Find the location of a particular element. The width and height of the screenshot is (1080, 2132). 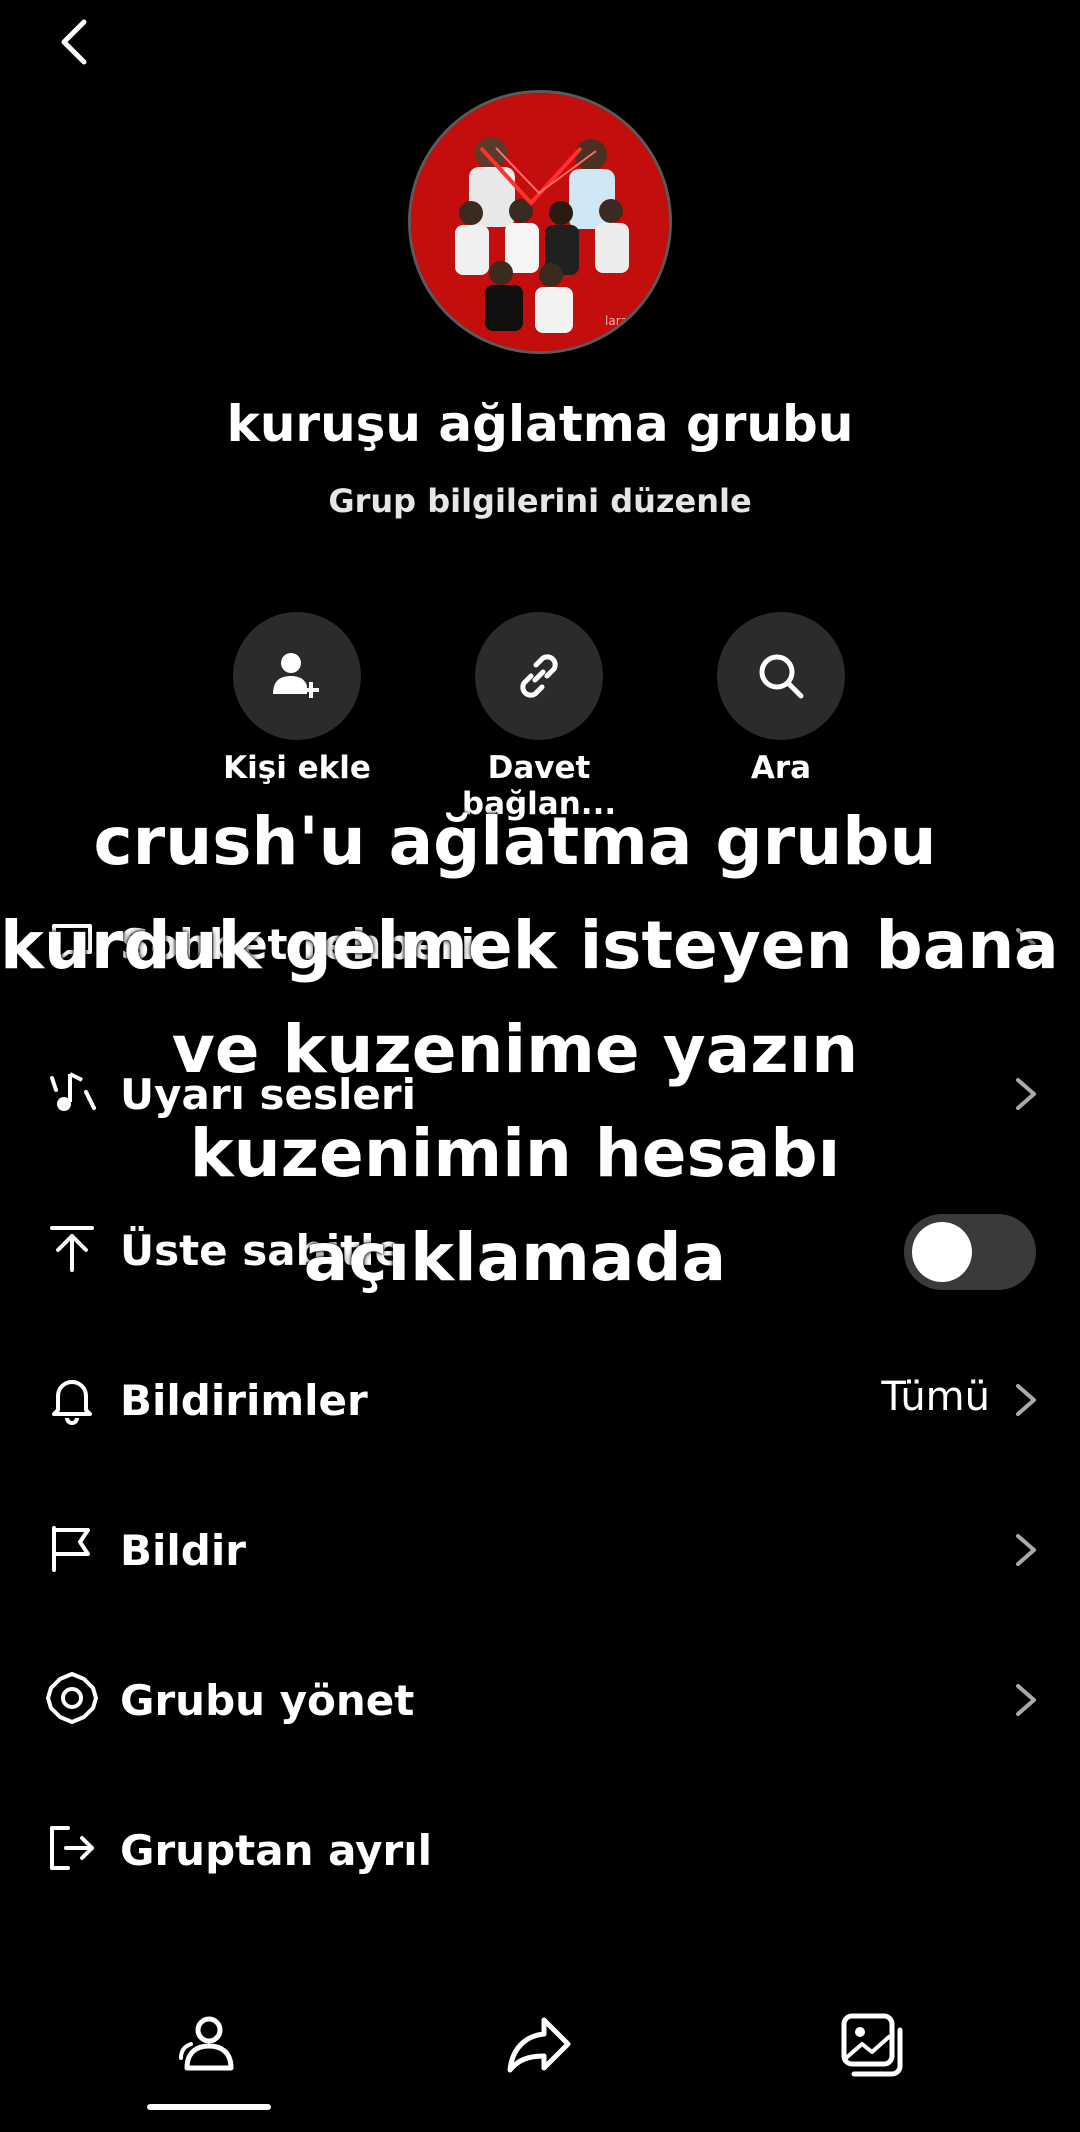

edit-group-info-link: Grup bilgilerini düzenle is located at coordinates (540, 501).